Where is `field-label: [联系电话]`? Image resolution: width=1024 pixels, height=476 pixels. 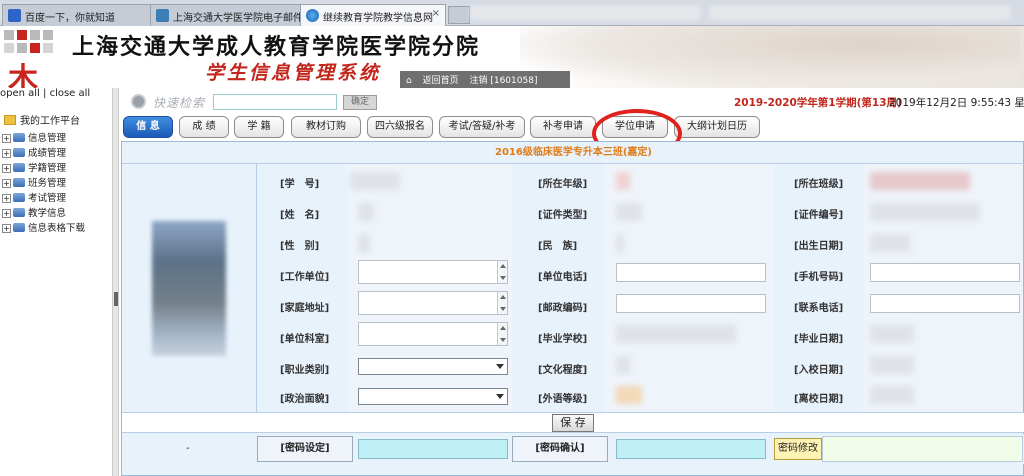
field-label: [联系电话] is located at coordinates (819, 308).